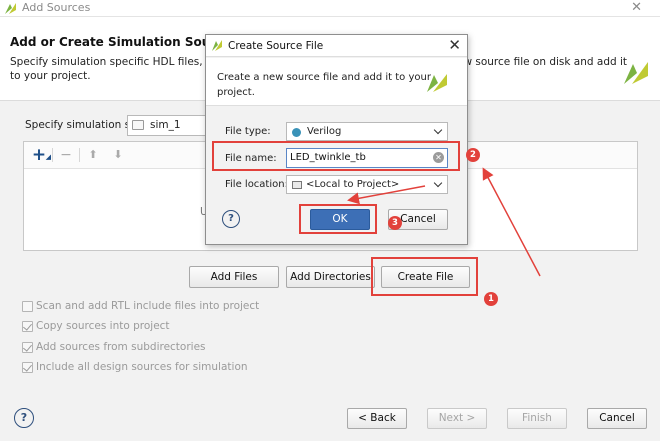 This screenshot has height=441, width=660. I want to click on annotation-badge: 2, so click(473, 155).